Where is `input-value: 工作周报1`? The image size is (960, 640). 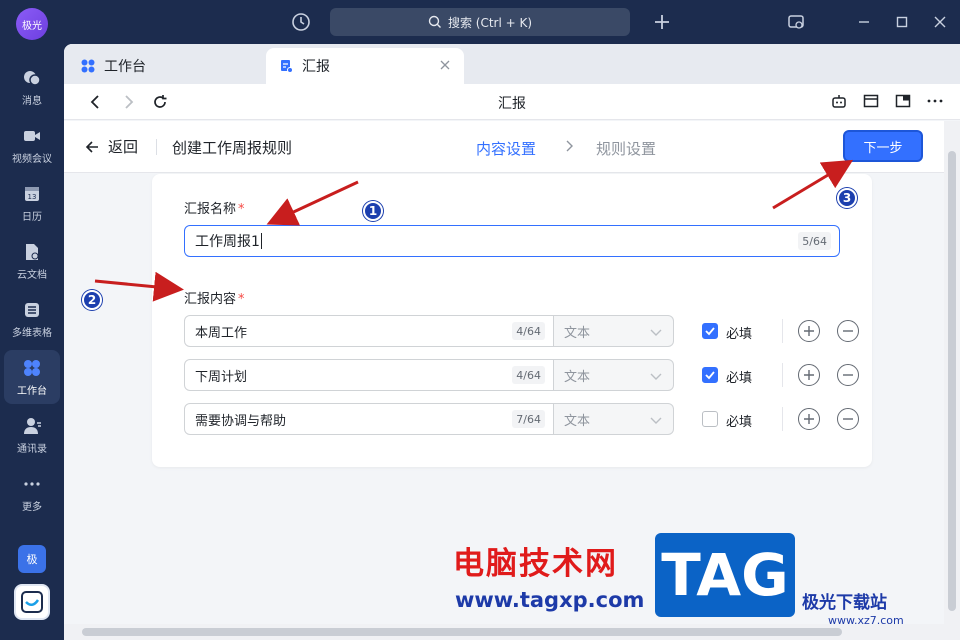
input-value: 工作周报1 is located at coordinates (227, 242).